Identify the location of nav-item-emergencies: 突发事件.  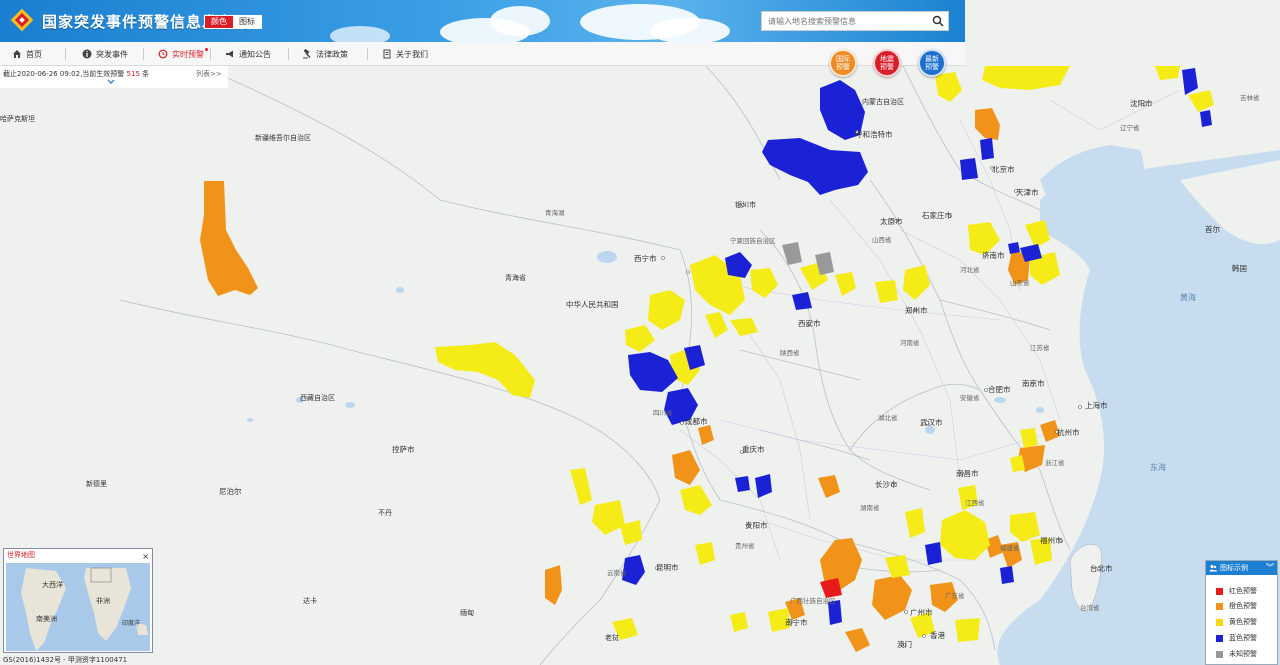
(105, 54).